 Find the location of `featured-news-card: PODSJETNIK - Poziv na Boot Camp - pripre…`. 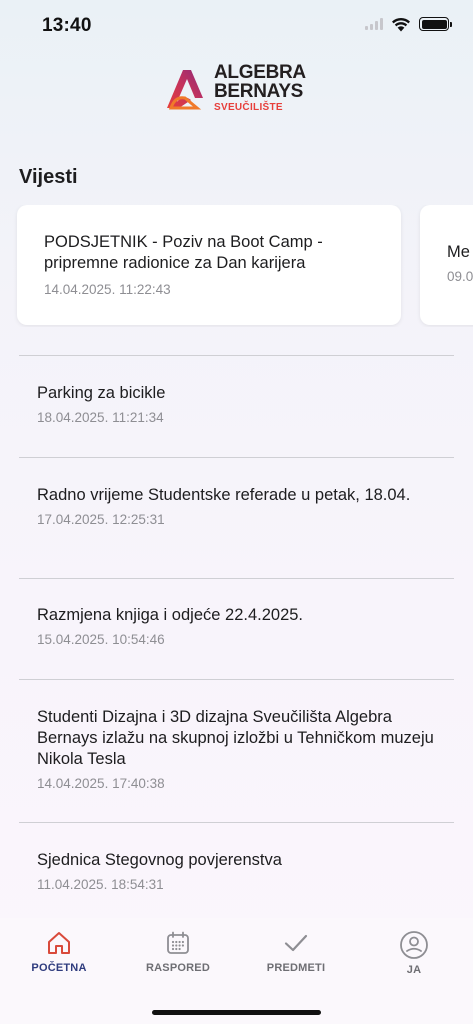

featured-news-card: PODSJETNIK - Poziv na Boot Camp - pripre… is located at coordinates (209, 265).